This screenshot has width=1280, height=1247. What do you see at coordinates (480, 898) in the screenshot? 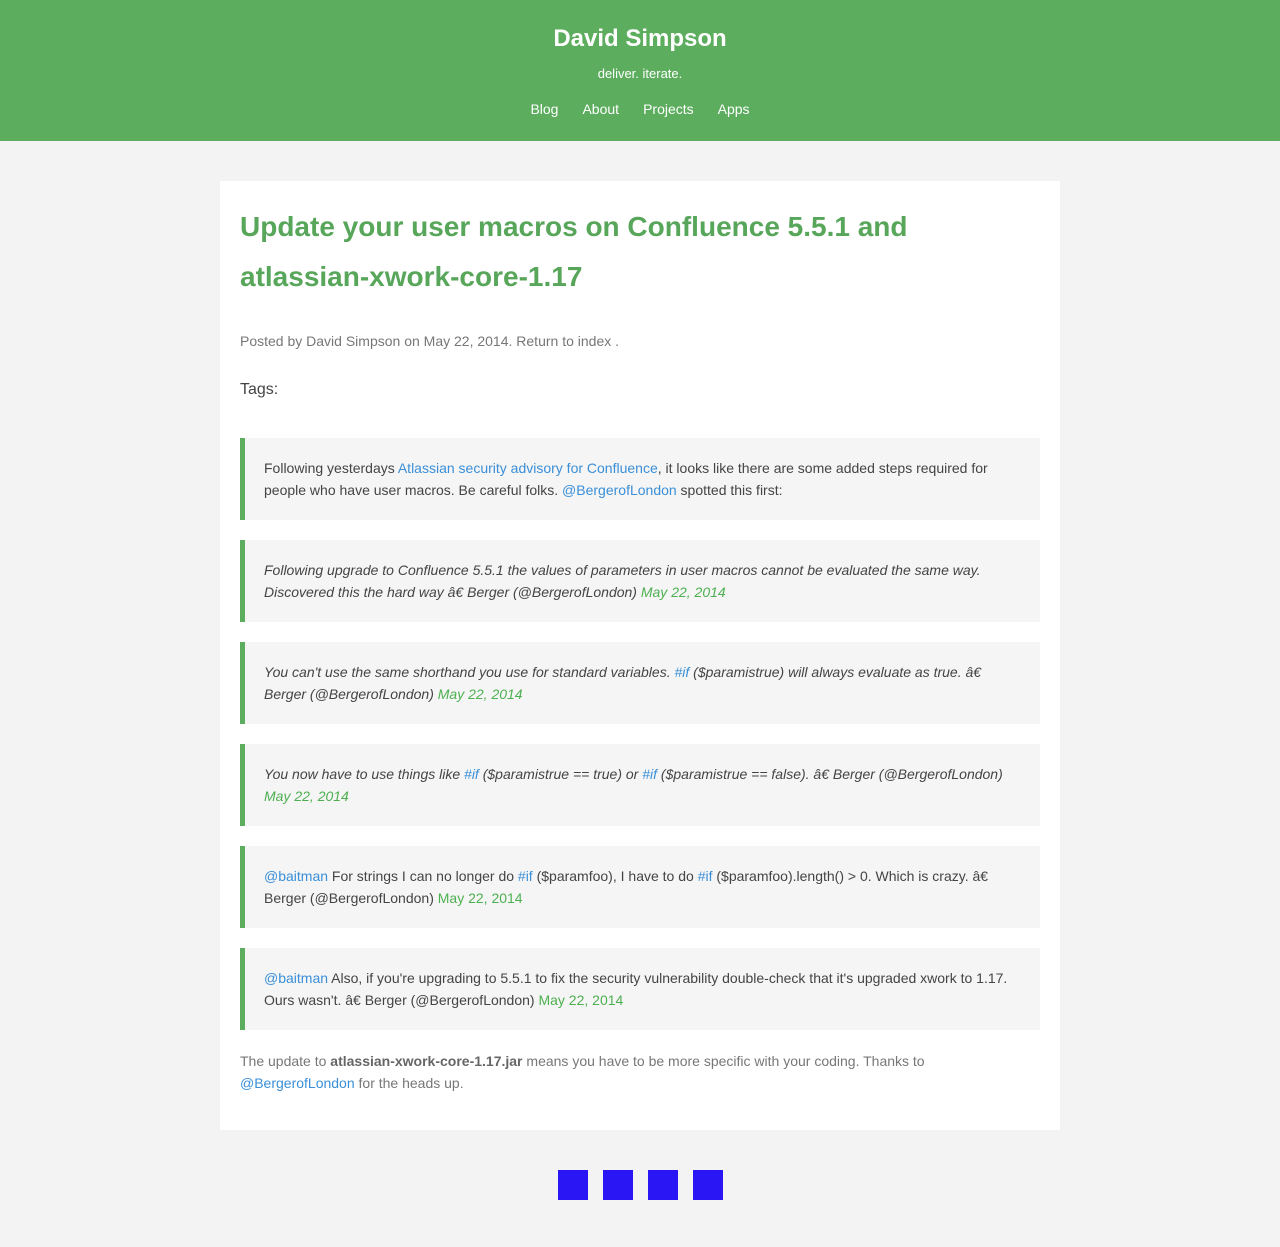
I see `tweet-4-date-link: May 22, 2014` at bounding box center [480, 898].